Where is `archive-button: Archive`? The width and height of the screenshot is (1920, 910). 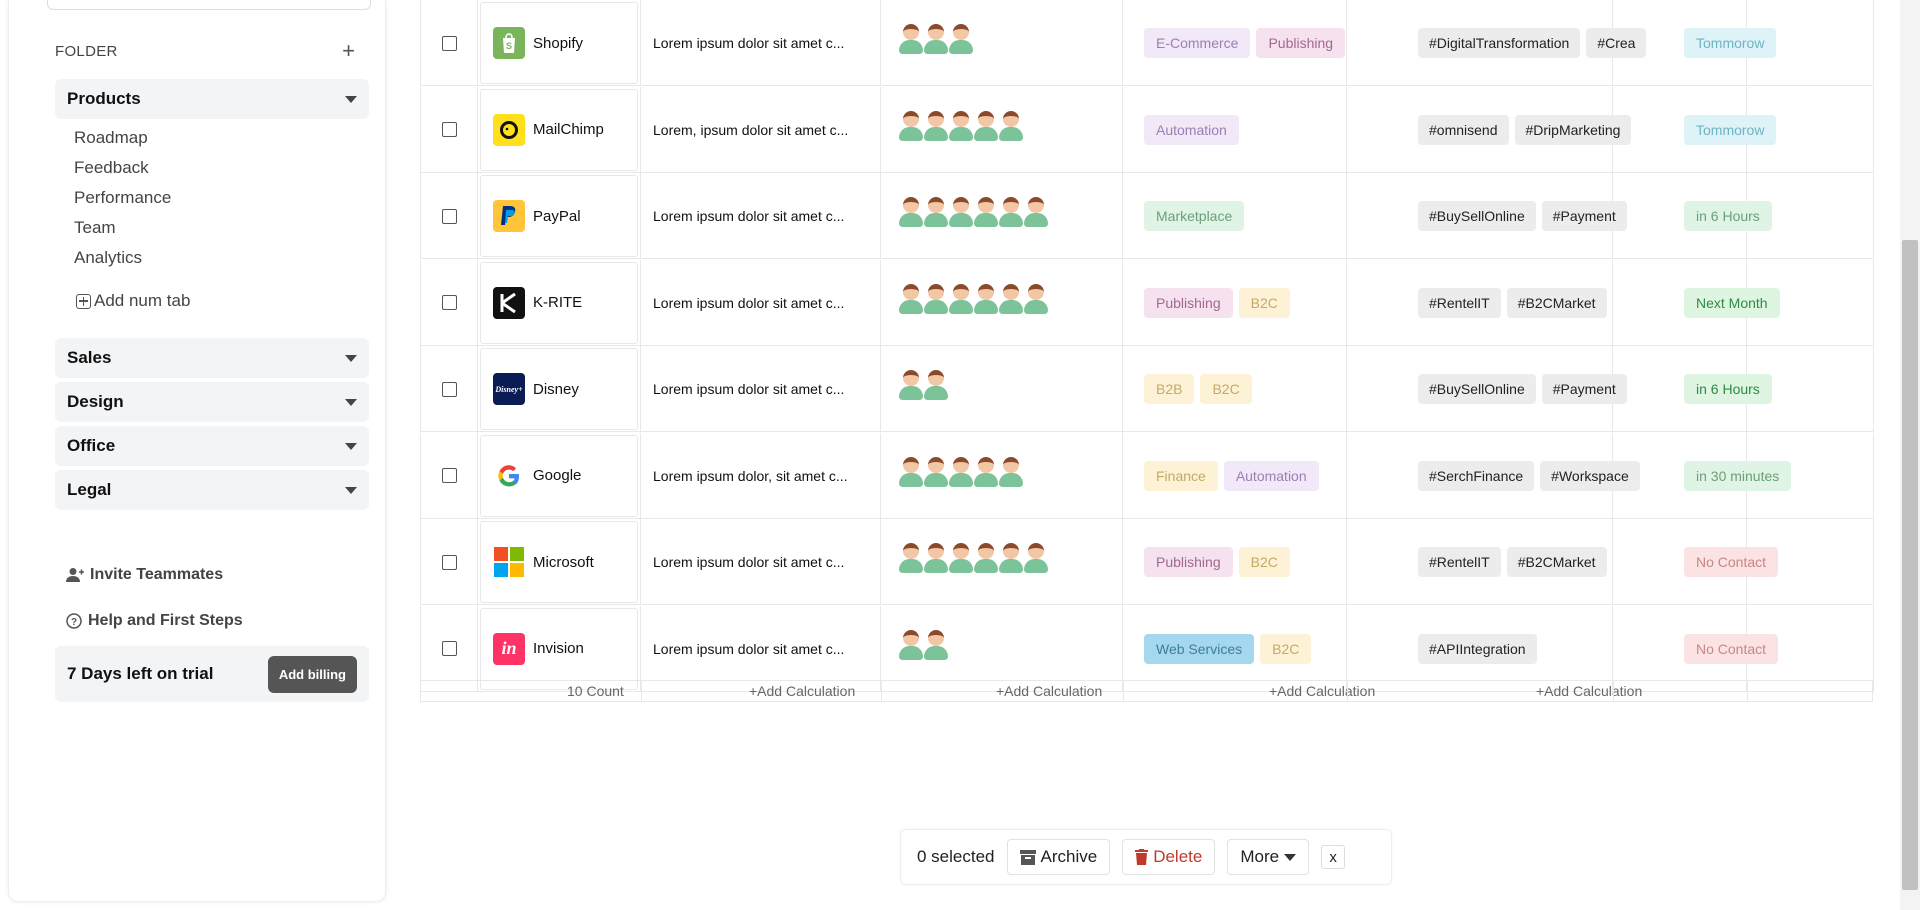
archive-button: Archive is located at coordinates (1058, 857).